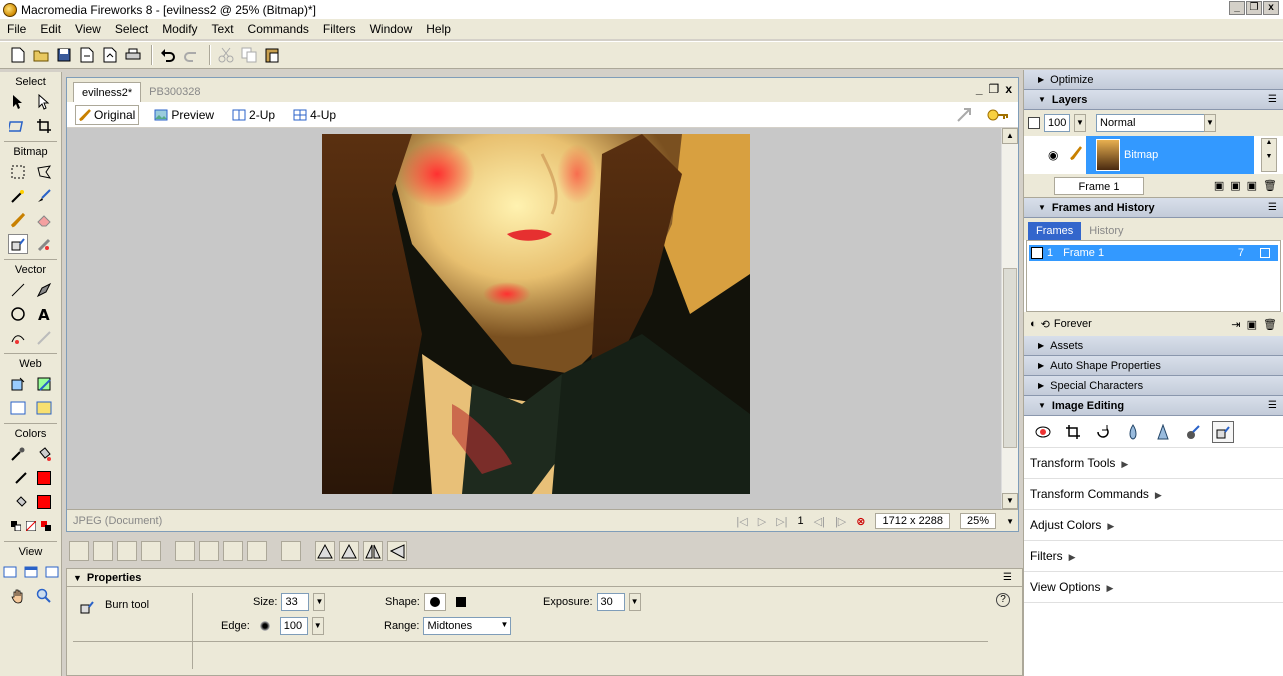 This screenshot has width=1283, height=676. I want to click on hotspot-tool-icon, so click(18, 384).